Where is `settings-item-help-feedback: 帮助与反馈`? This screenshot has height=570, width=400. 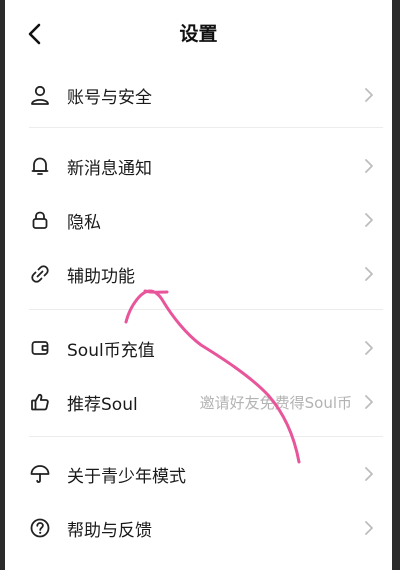 settings-item-help-feedback: 帮助与反馈 is located at coordinates (198, 528).